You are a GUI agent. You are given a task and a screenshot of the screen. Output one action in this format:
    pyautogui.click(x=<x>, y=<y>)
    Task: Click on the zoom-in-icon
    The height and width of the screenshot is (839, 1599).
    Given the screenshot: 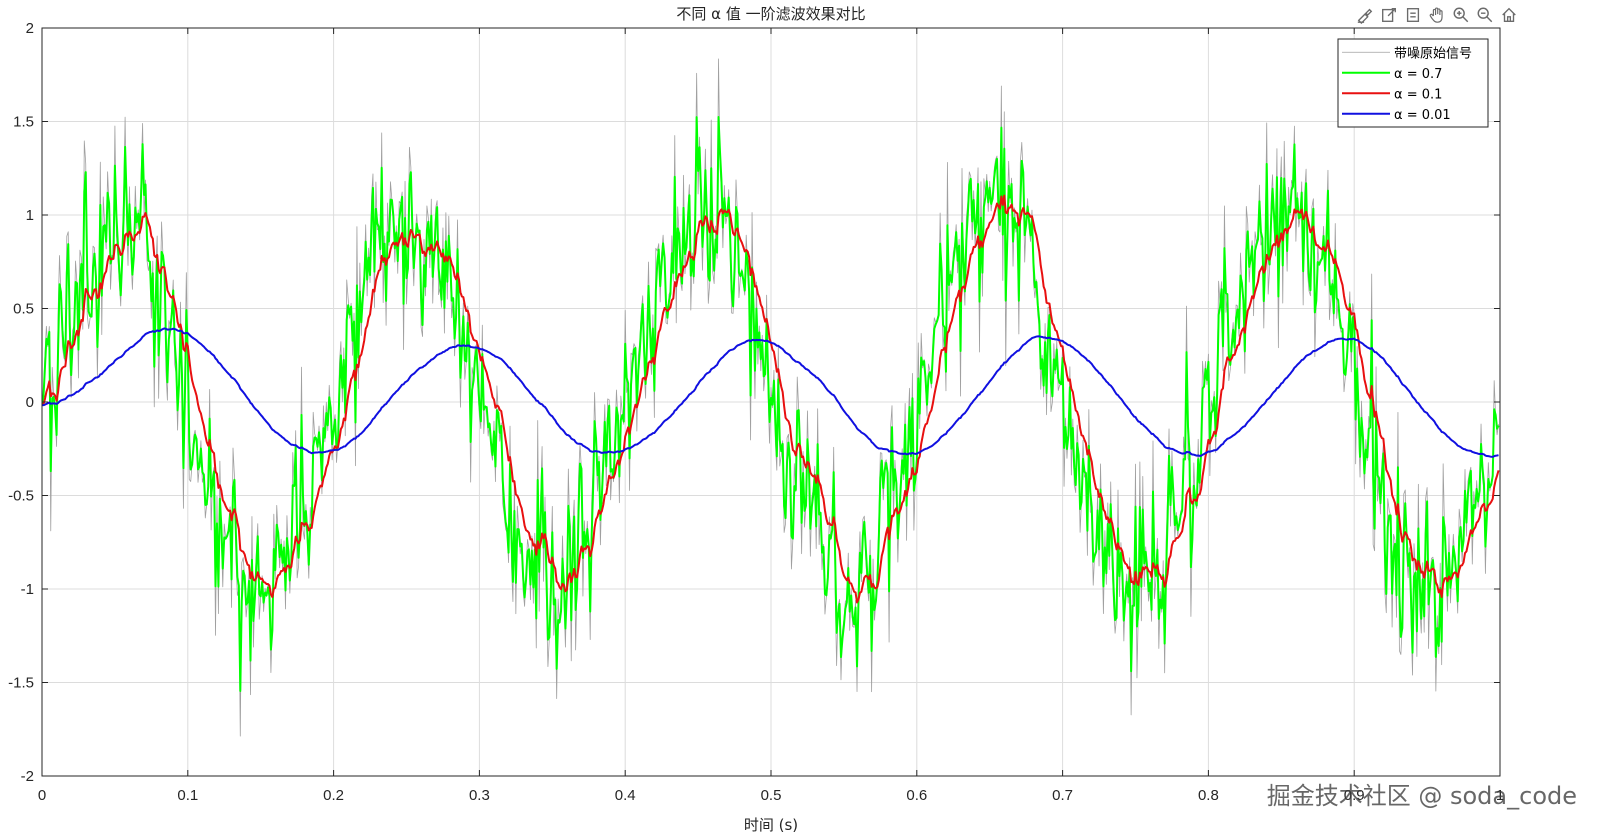 What is the action you would take?
    pyautogui.click(x=1461, y=15)
    